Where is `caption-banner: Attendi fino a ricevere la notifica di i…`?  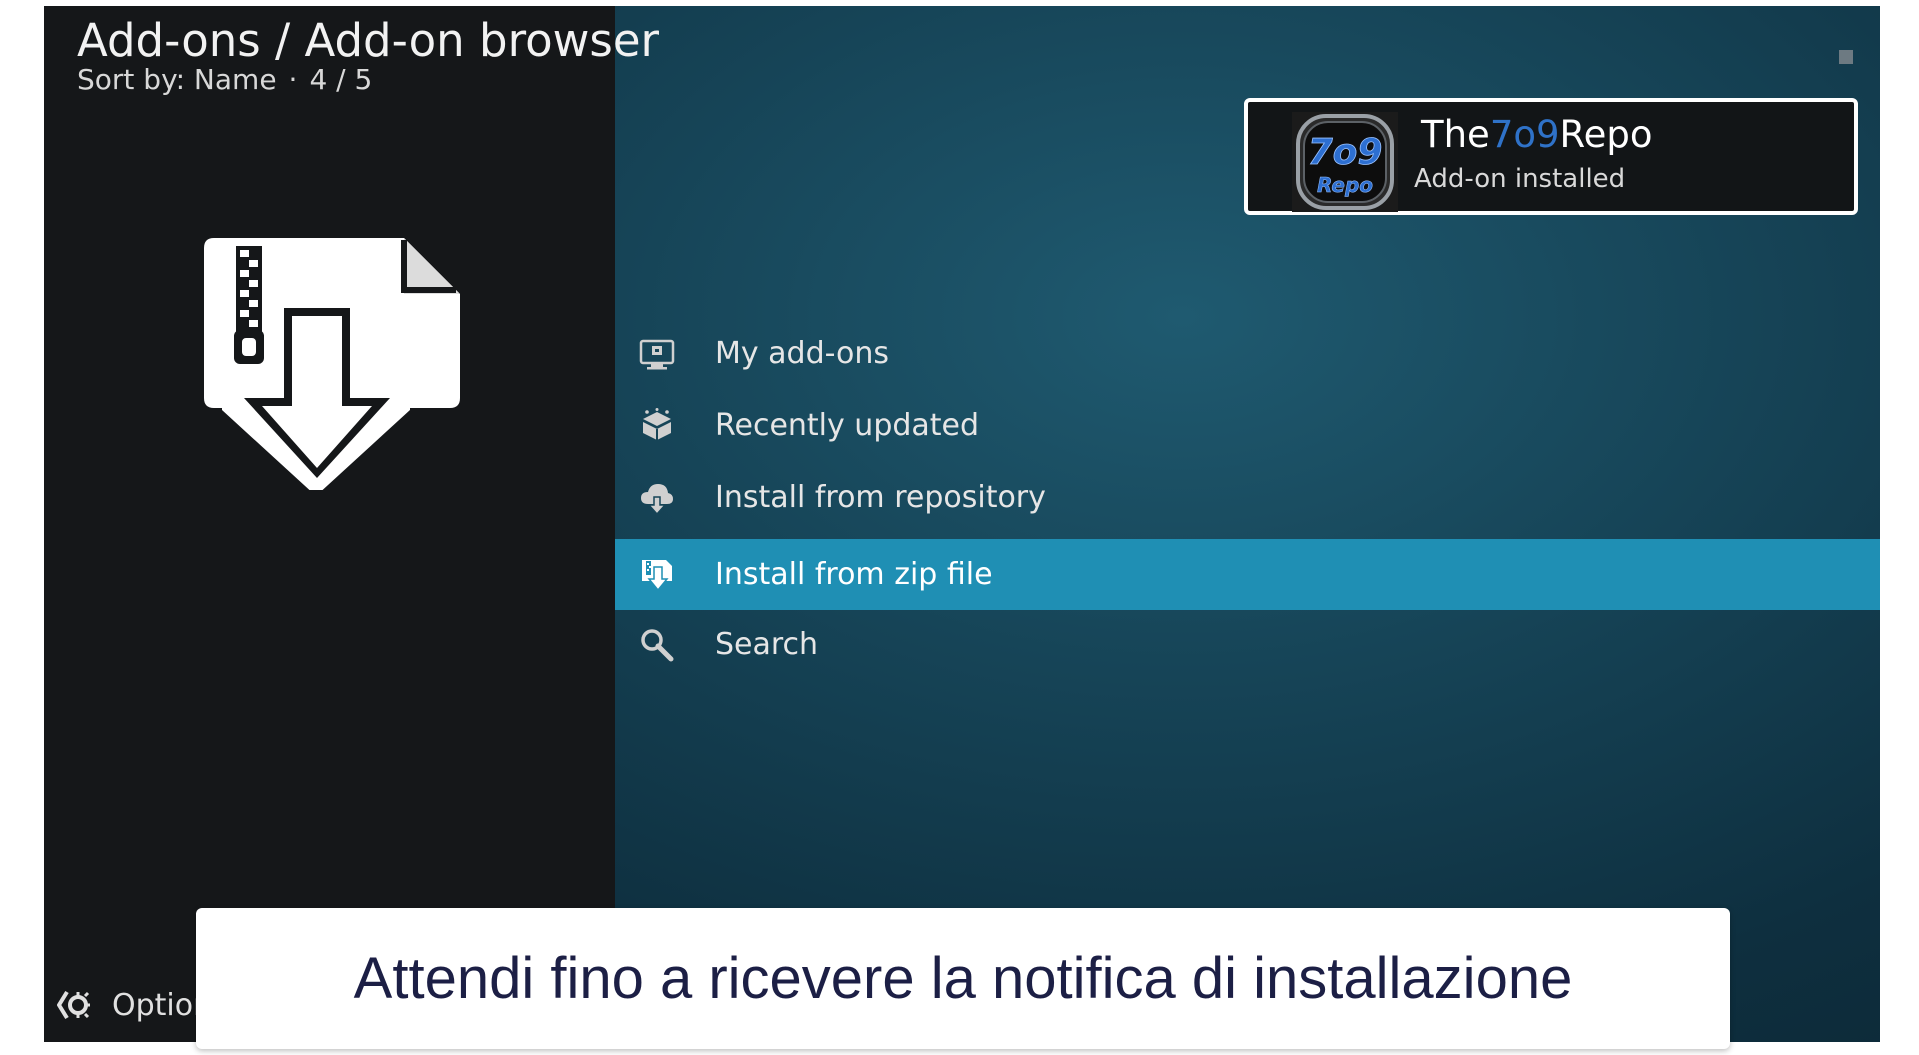
caption-banner: Attendi fino a ricevere la notifica di i… is located at coordinates (963, 978).